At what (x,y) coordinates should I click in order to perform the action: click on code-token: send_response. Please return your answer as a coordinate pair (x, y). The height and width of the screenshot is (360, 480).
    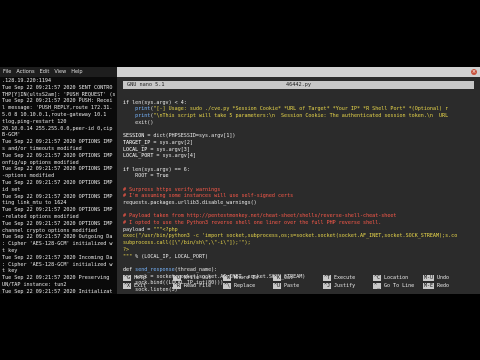
    Looking at the image, I should click on (155, 269).